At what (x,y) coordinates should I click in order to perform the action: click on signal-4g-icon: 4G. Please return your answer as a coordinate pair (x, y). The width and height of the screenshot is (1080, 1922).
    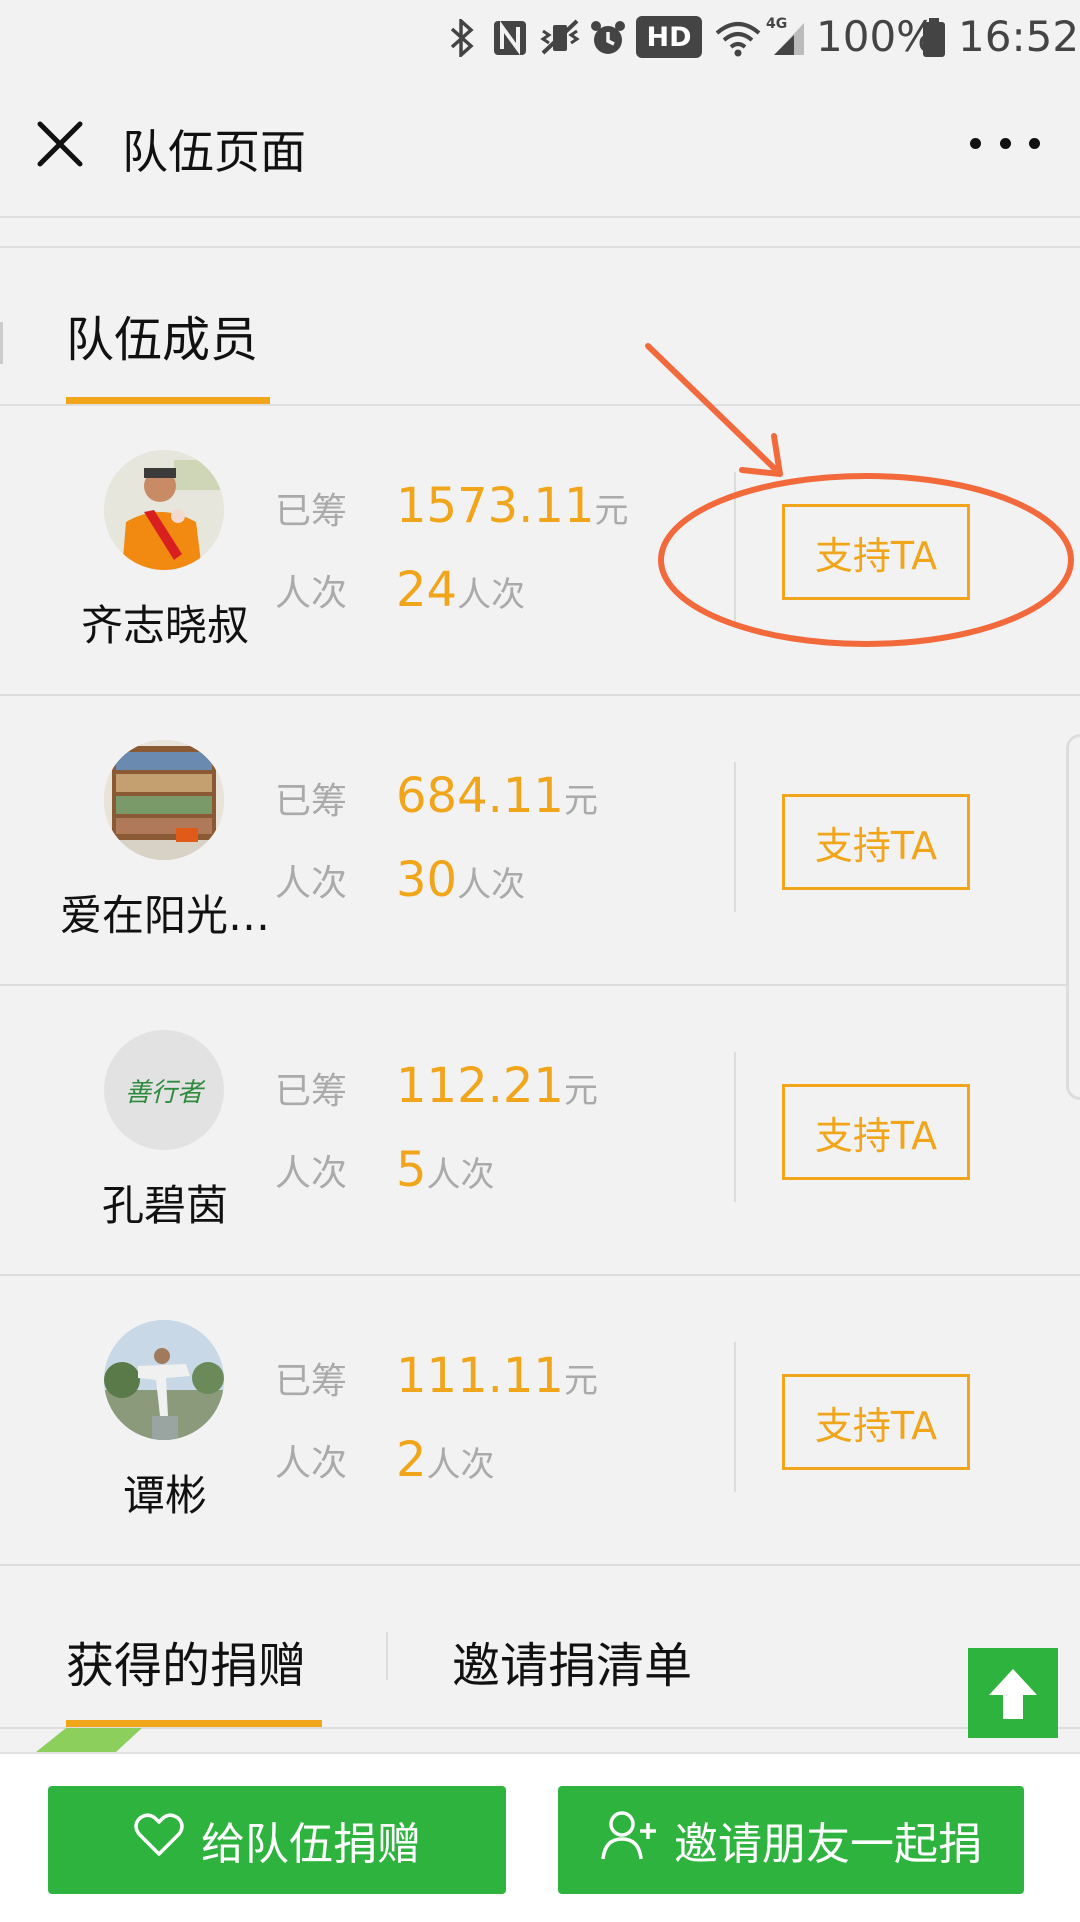
    Looking at the image, I should click on (786, 38).